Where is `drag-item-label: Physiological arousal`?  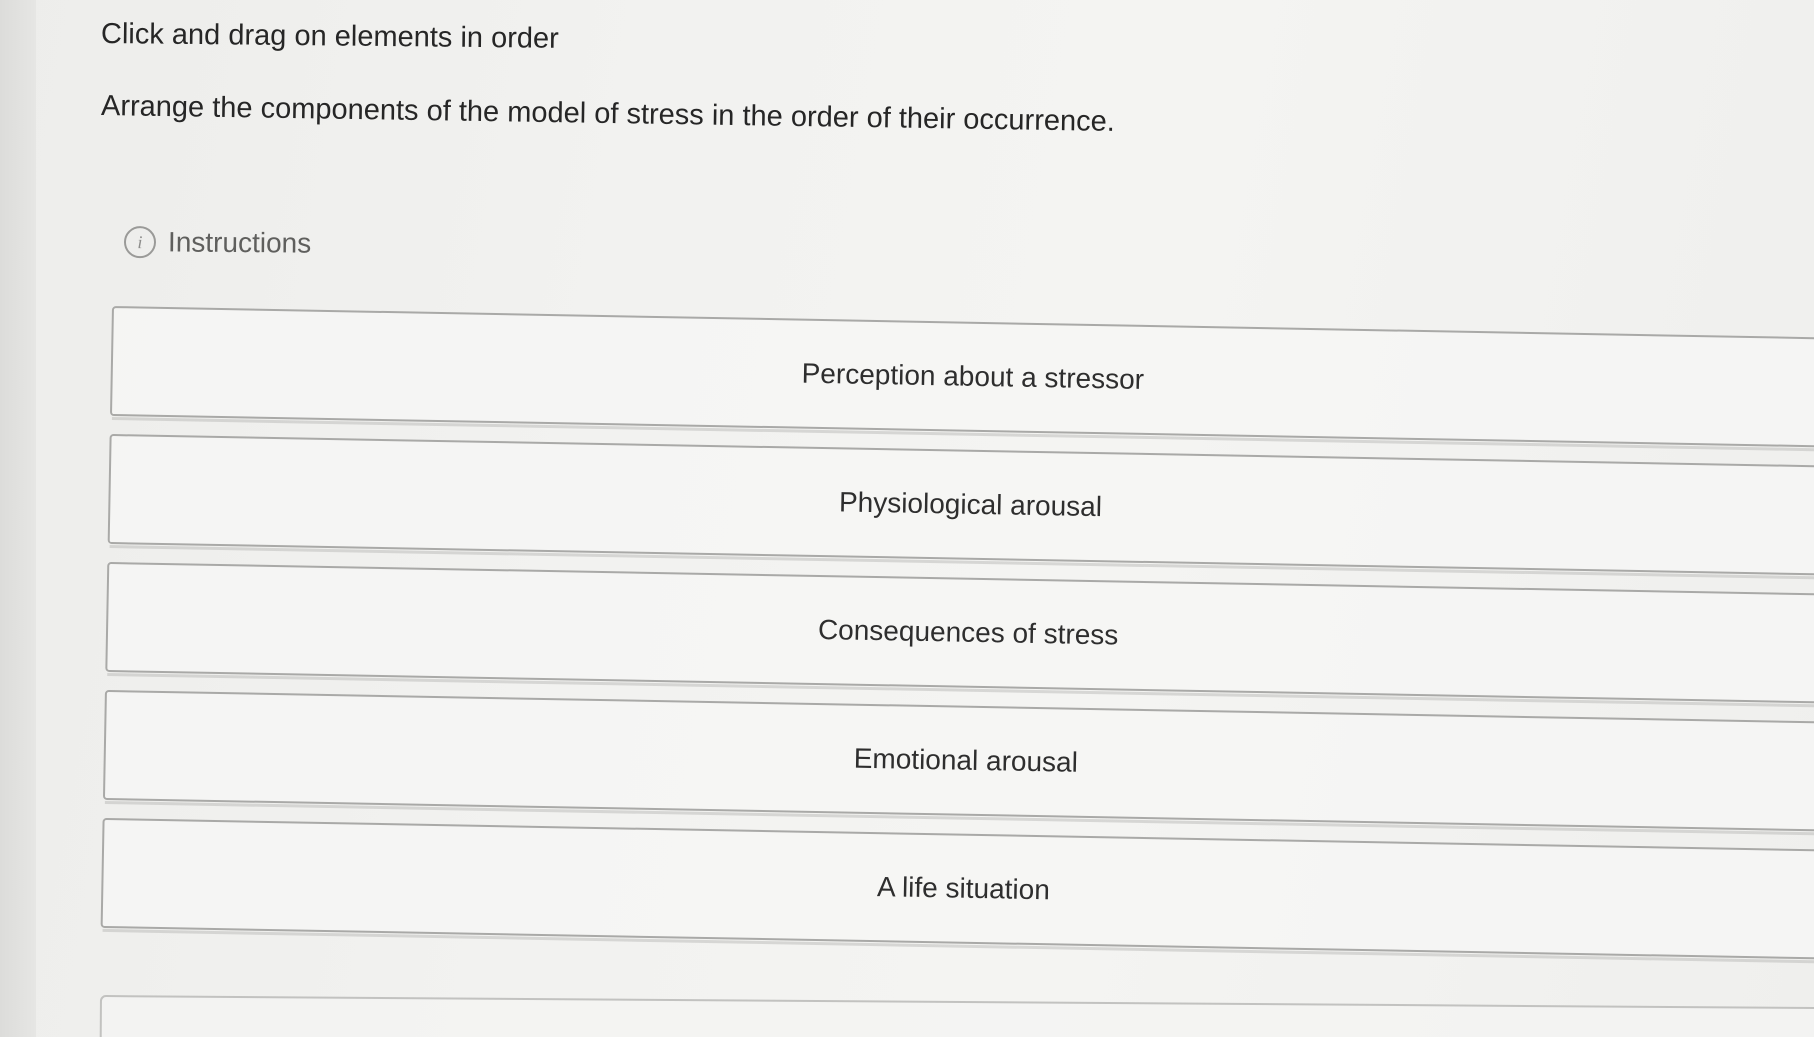
drag-item-label: Physiological arousal is located at coordinates (970, 504).